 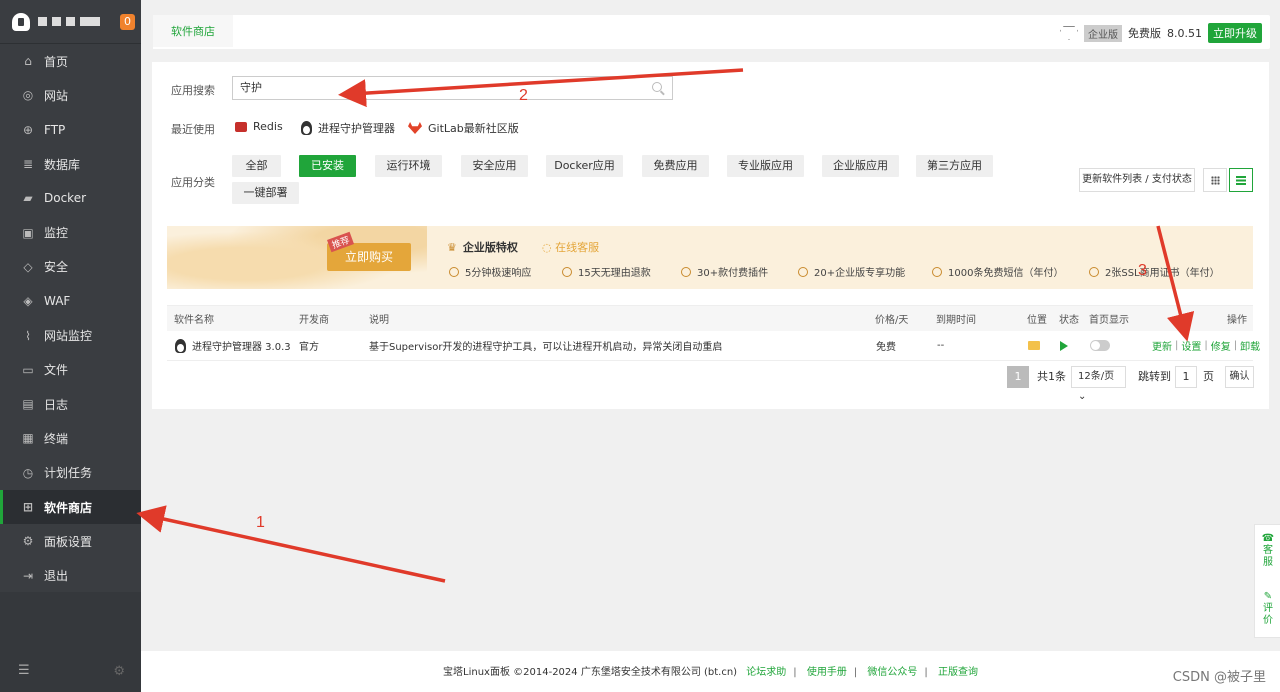 I want to click on col-name: 软件名称, so click(x=194, y=320).